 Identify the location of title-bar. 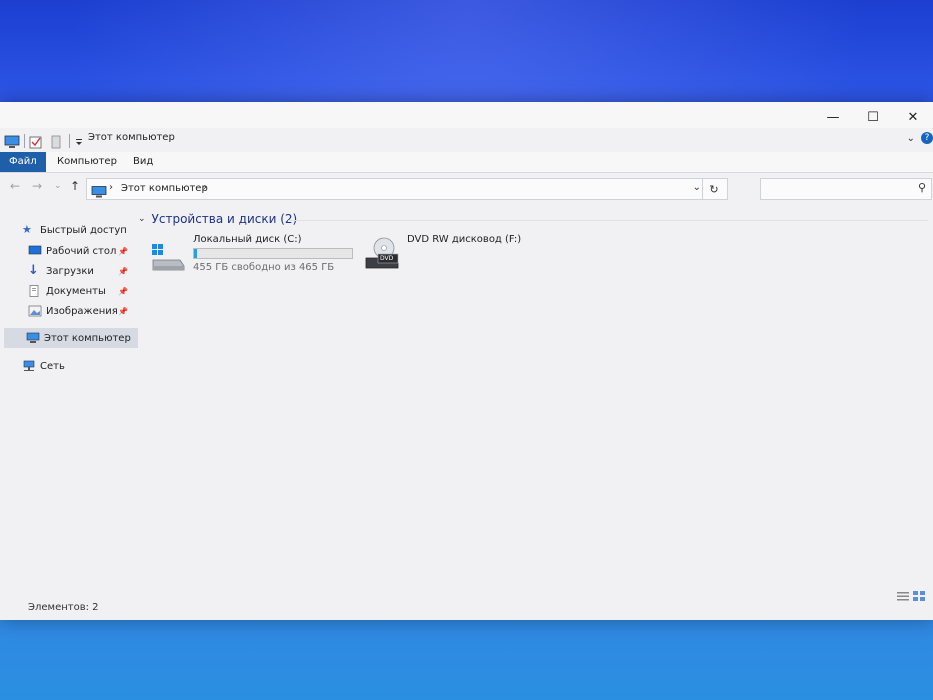
(466, 115).